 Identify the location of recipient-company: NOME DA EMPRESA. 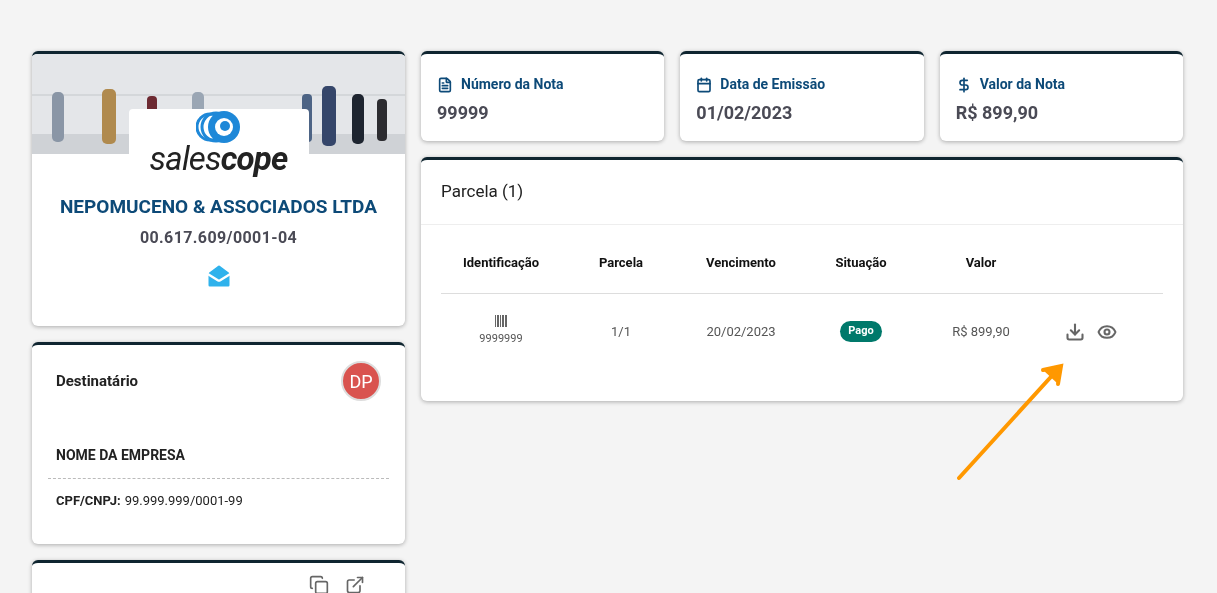
(121, 455).